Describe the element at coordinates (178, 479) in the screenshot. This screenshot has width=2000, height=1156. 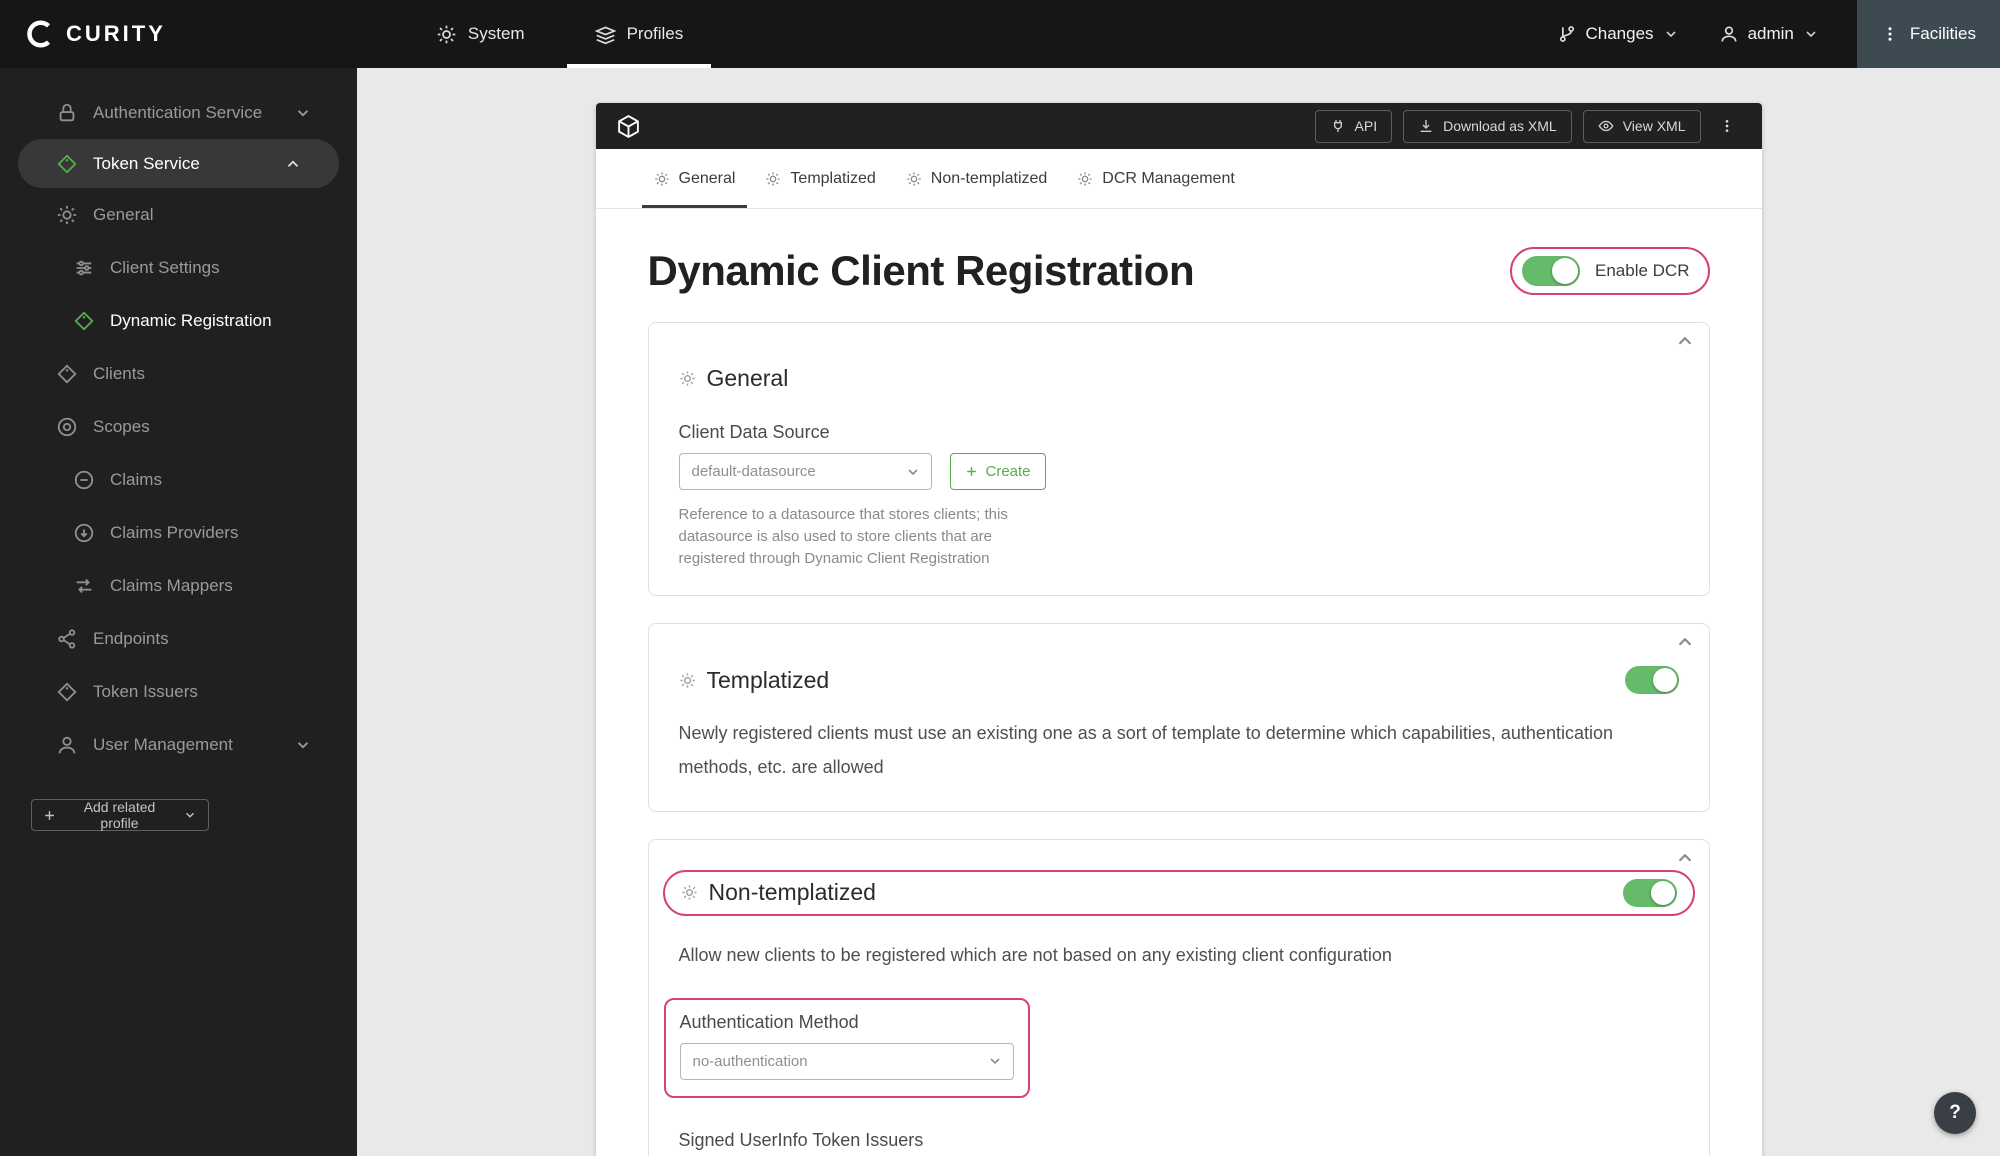
I see `sidebar-item-claims: Claims` at that location.